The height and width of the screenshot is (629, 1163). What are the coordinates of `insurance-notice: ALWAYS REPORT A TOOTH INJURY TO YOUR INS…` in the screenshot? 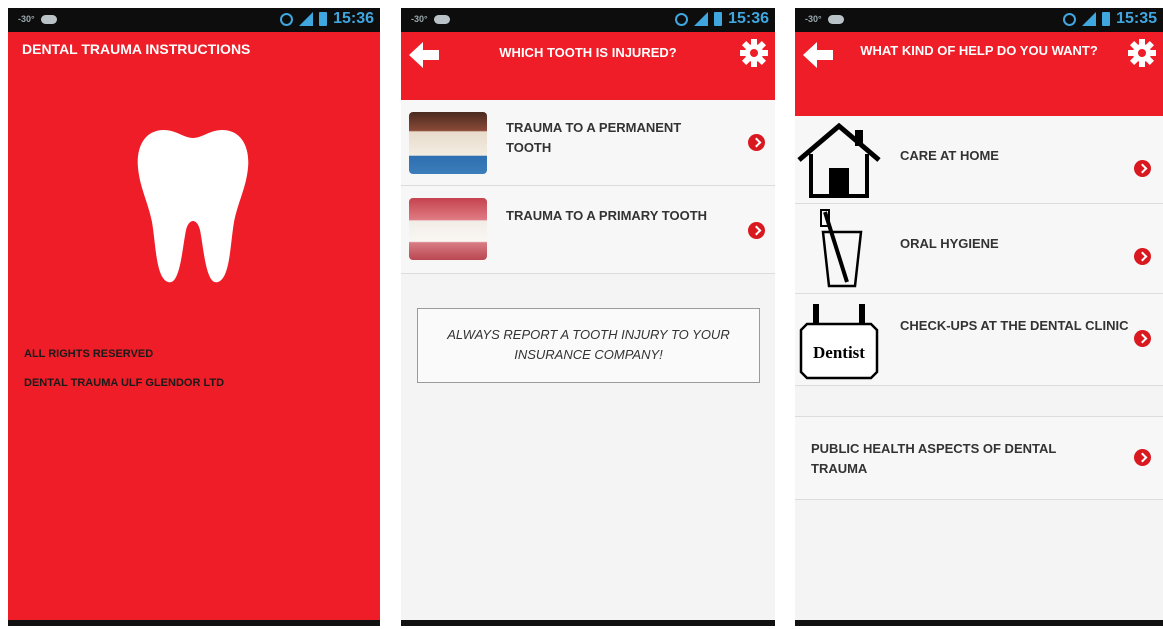 It's located at (588, 345).